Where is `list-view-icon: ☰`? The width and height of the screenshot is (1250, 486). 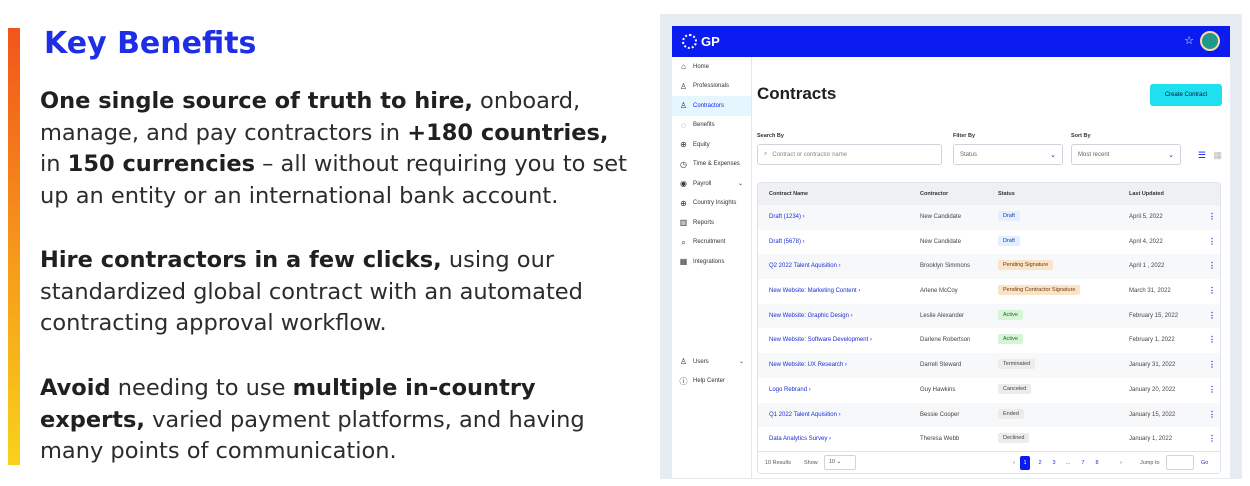 list-view-icon: ☰ is located at coordinates (1202, 155).